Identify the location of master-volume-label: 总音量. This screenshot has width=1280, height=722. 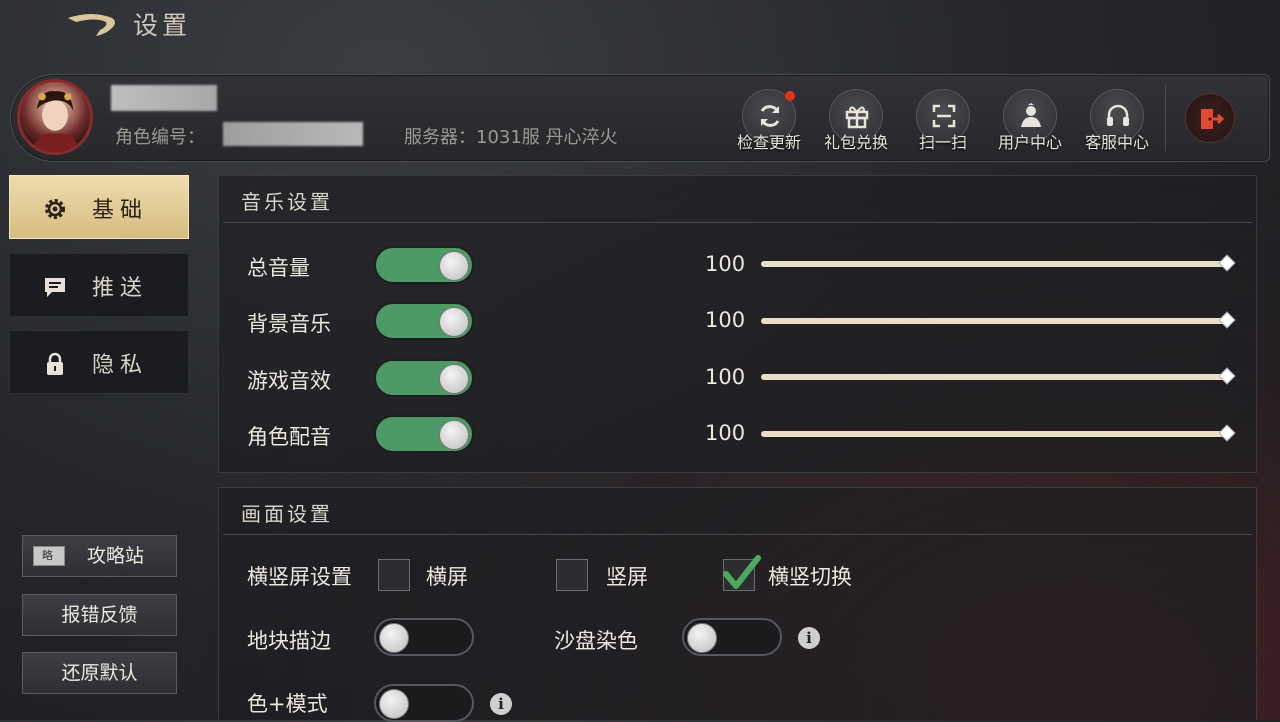
(278, 268).